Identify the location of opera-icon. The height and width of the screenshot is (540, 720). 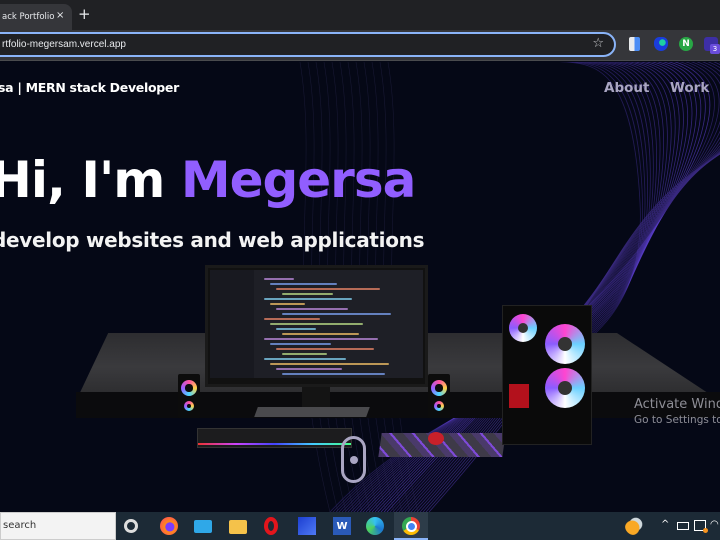
(271, 526).